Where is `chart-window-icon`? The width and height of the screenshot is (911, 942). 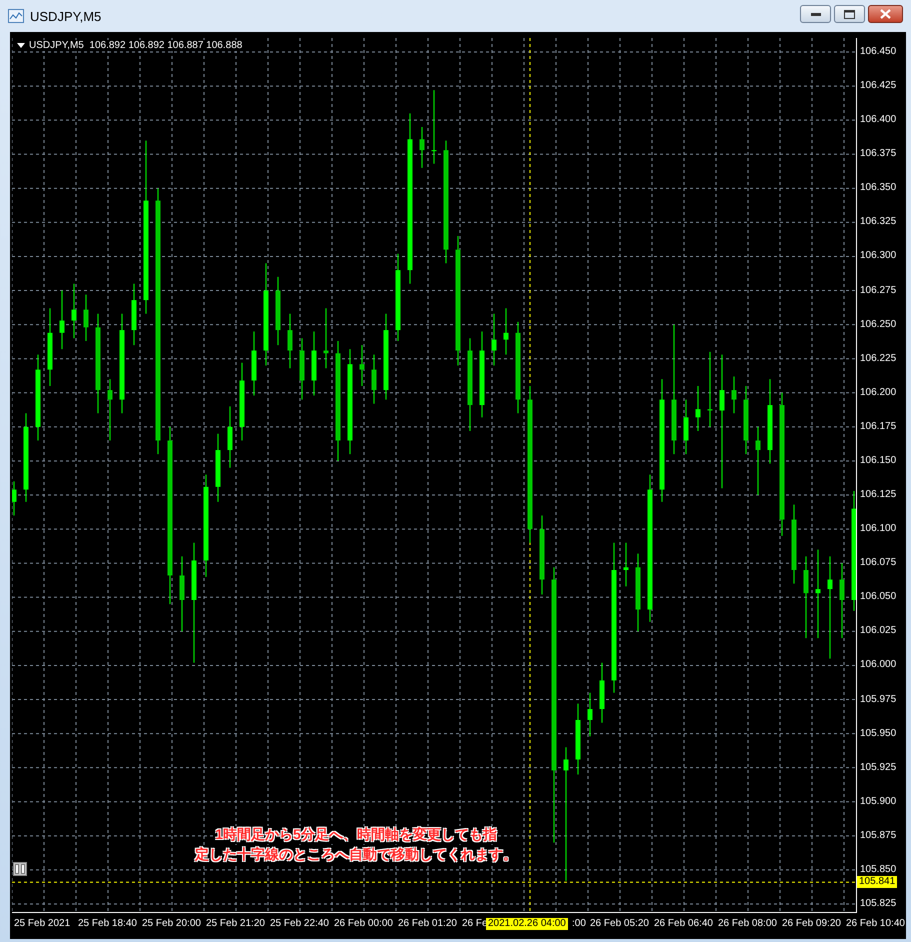
chart-window-icon is located at coordinates (16, 16).